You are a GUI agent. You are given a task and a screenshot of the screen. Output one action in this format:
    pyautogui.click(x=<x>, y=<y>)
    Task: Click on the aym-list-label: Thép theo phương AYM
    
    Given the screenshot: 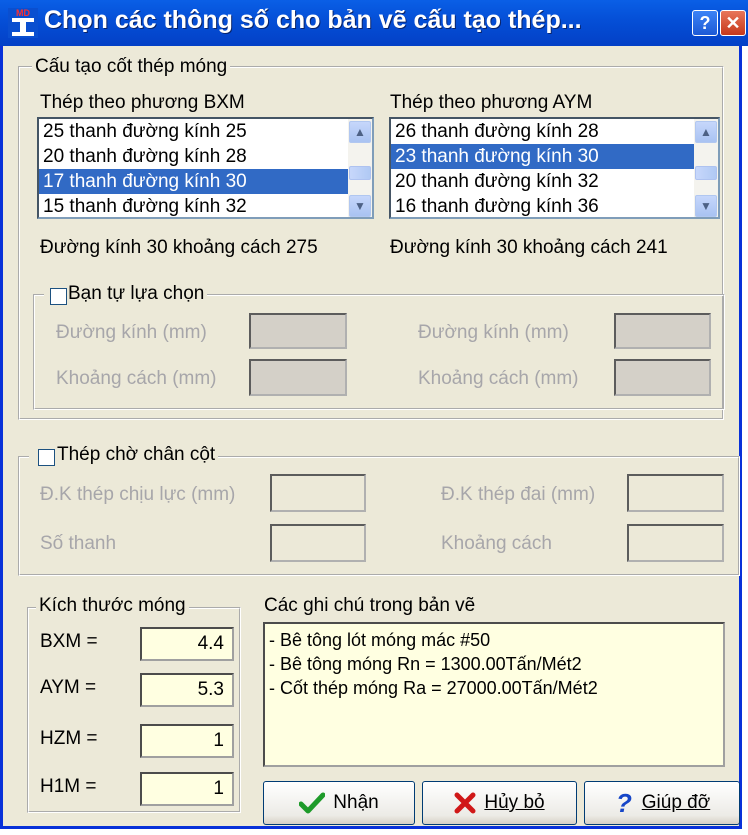 What is the action you would take?
    pyautogui.click(x=491, y=102)
    